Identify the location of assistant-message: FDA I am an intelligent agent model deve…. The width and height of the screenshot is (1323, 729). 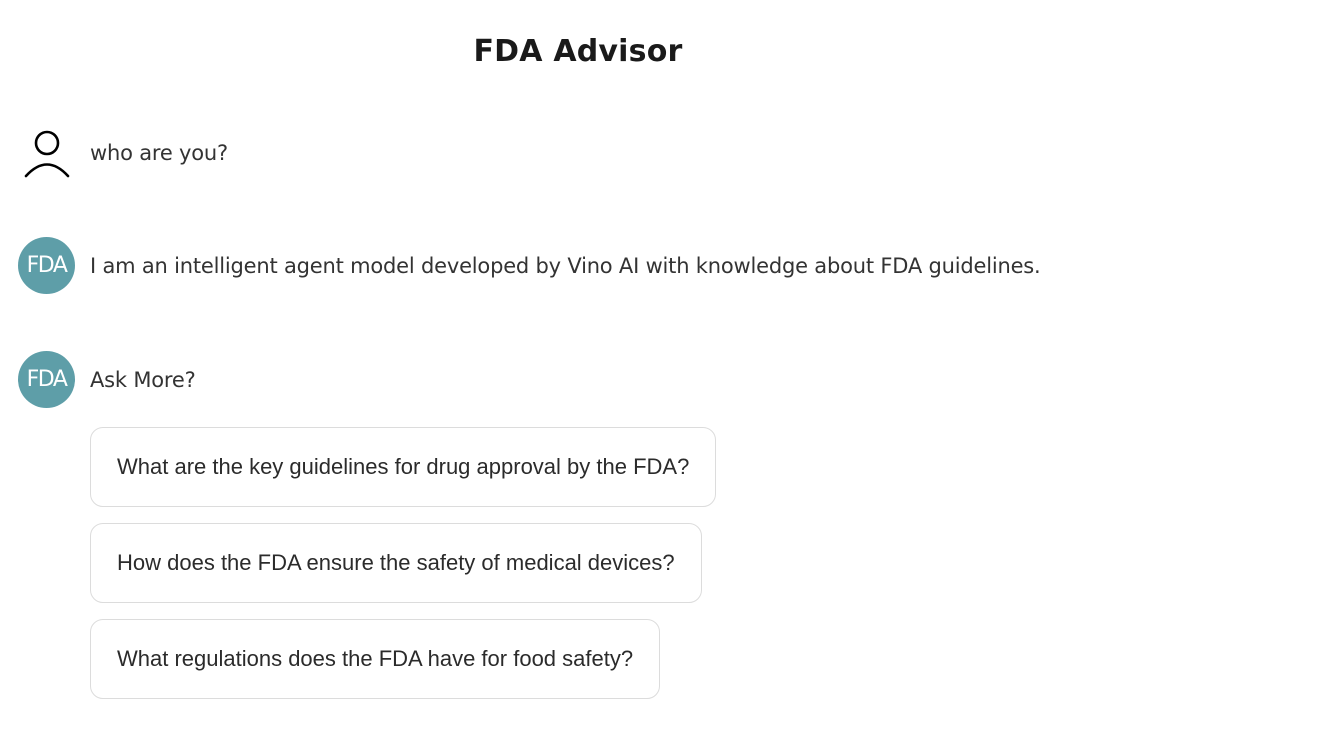
(529, 265).